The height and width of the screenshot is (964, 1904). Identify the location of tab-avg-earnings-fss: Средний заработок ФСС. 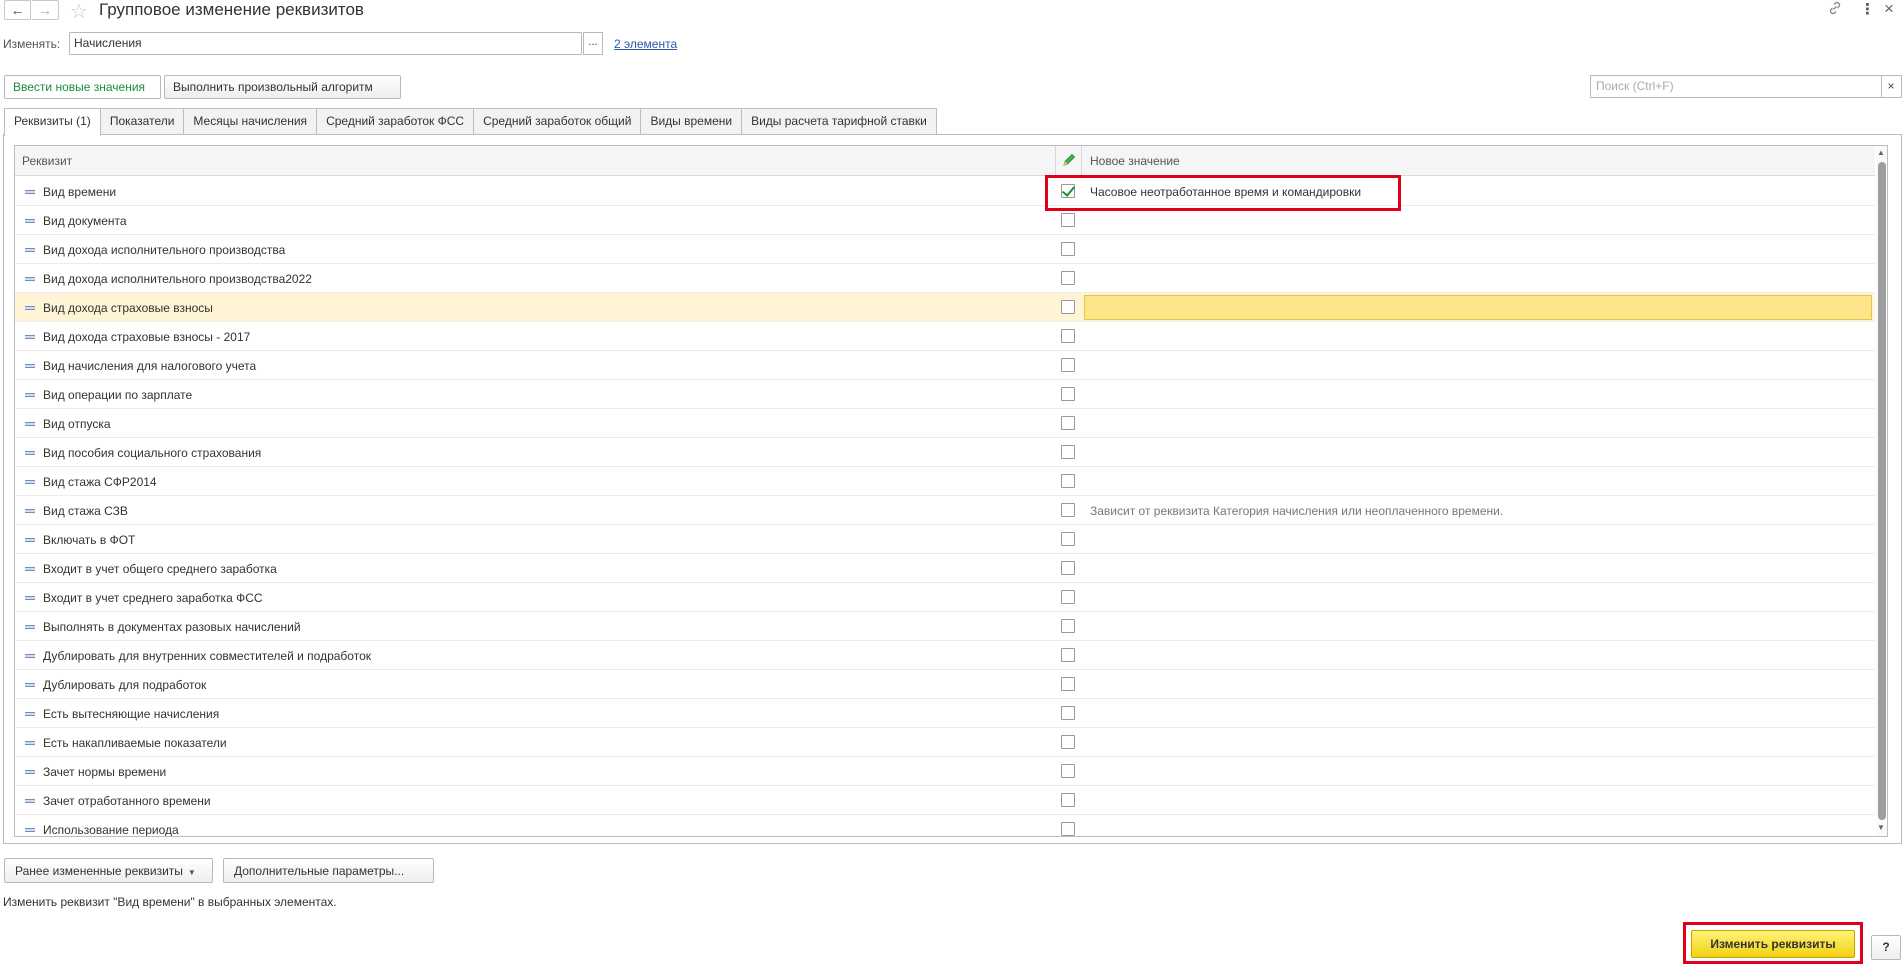
(395, 121).